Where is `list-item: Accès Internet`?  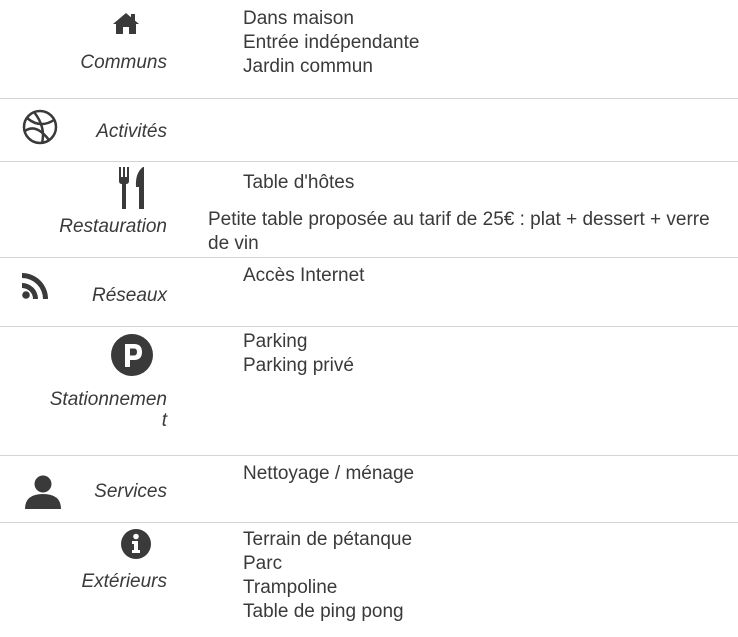
list-item: Accès Internet is located at coordinates (304, 275).